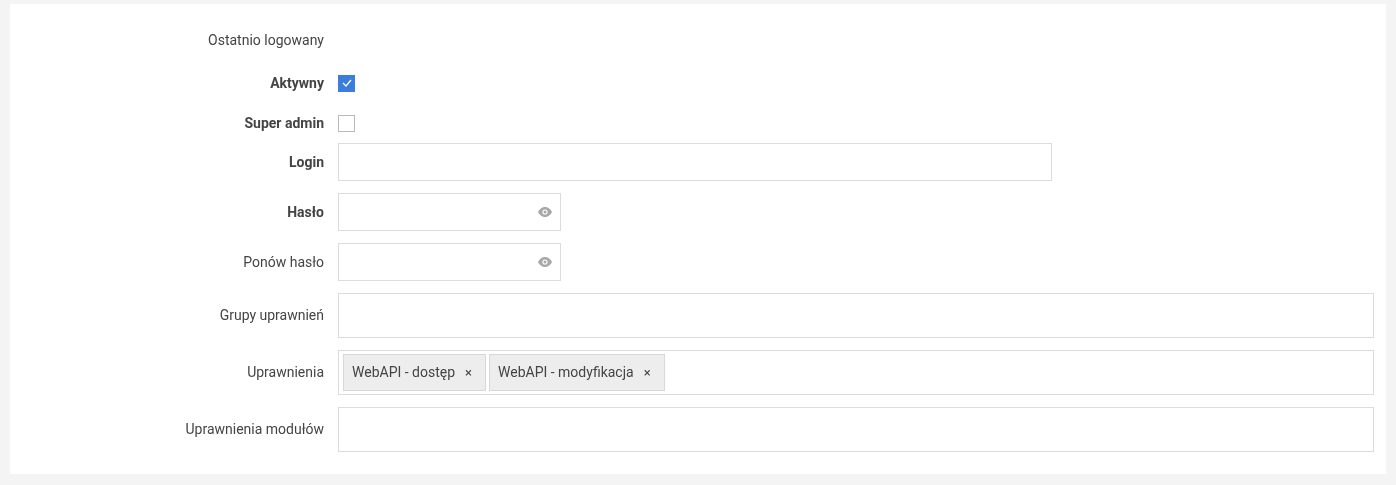 This screenshot has height=485, width=1396. I want to click on field-label: Ponów hasło, so click(283, 262).